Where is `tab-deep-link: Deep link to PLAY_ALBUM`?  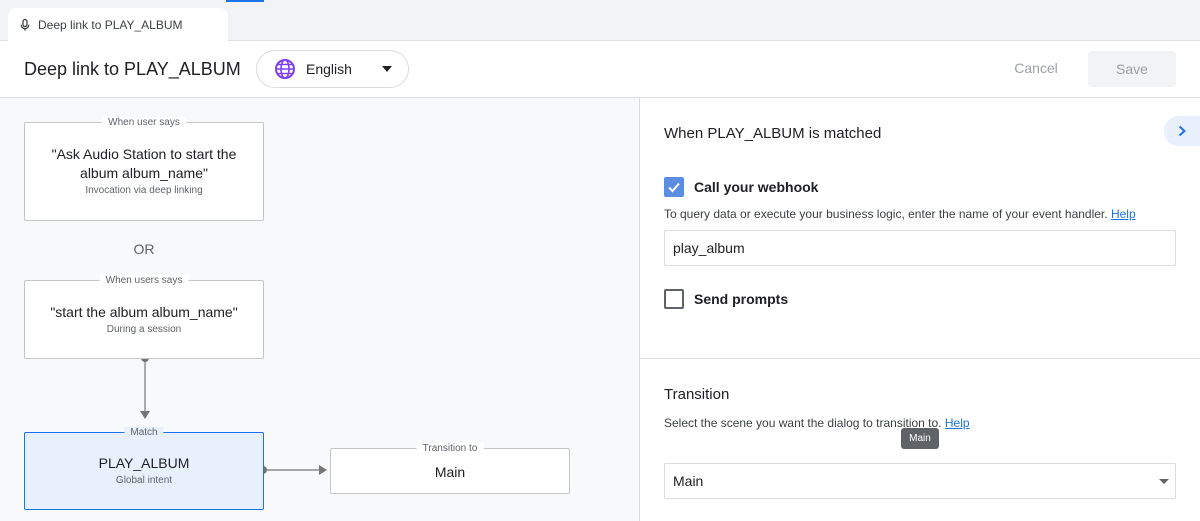
tab-deep-link: Deep link to PLAY_ALBUM is located at coordinates (118, 24).